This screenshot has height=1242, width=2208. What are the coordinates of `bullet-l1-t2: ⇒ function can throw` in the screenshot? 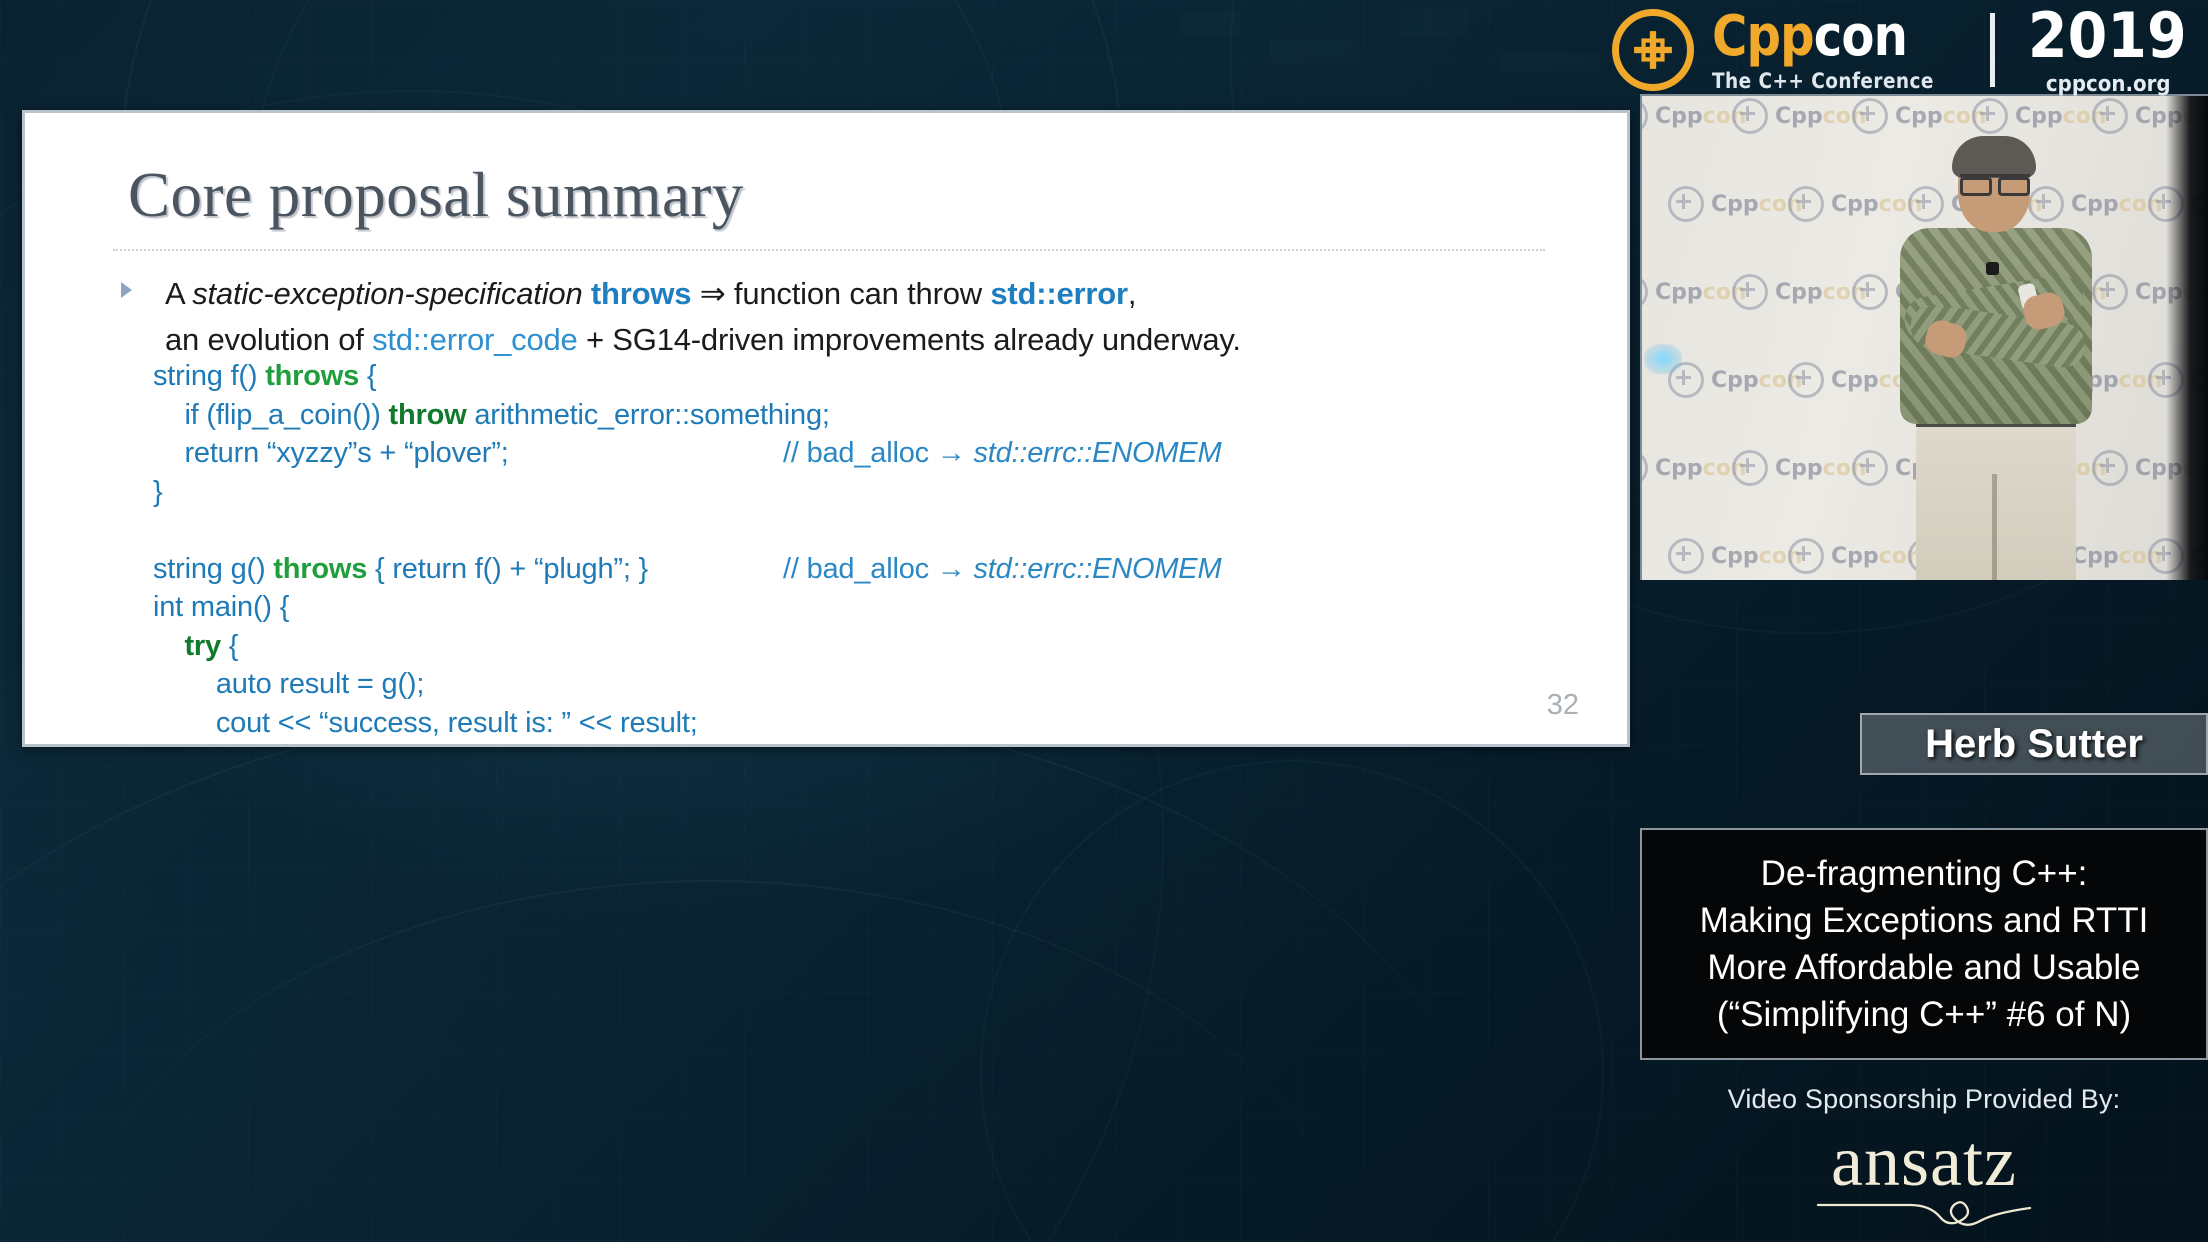 It's located at (841, 293).